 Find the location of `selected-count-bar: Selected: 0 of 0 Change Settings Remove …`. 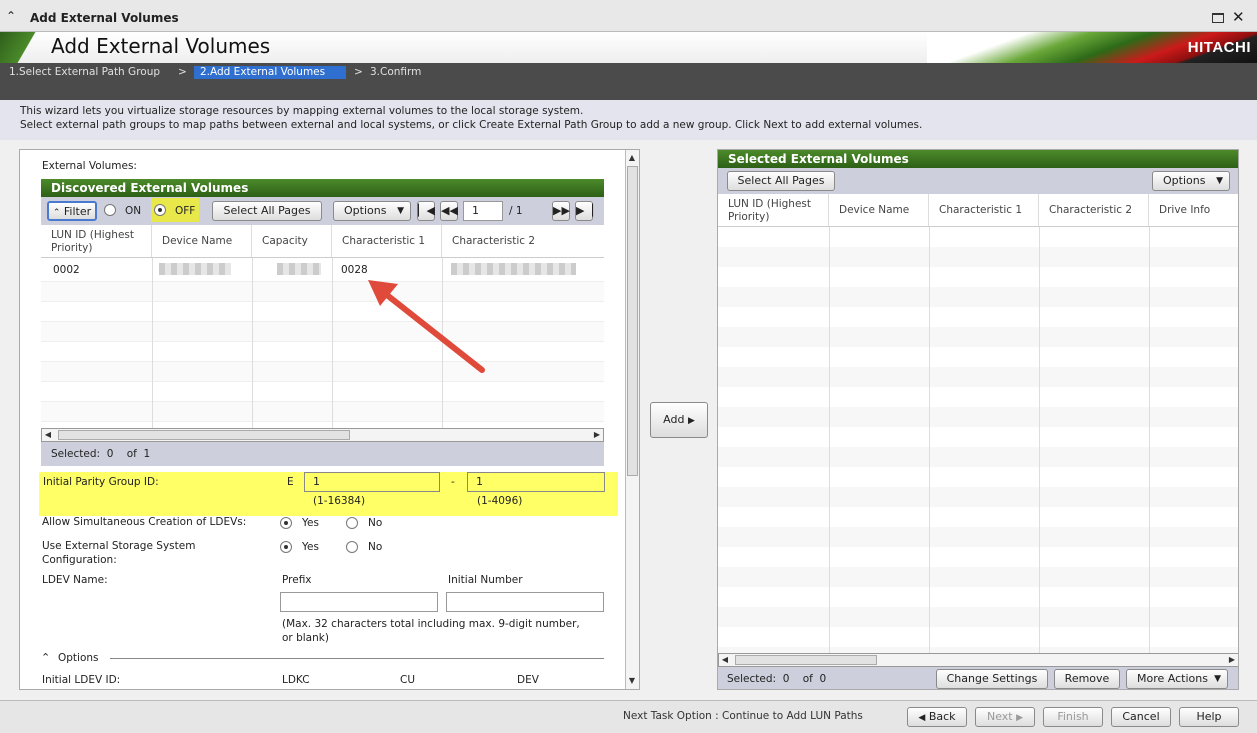

selected-count-bar: Selected: 0 of 0 Change Settings Remove … is located at coordinates (978, 678).